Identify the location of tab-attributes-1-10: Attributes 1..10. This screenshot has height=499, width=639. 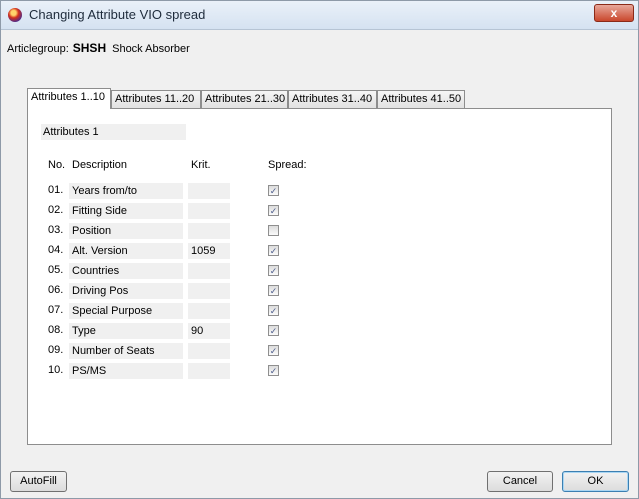
(69, 98).